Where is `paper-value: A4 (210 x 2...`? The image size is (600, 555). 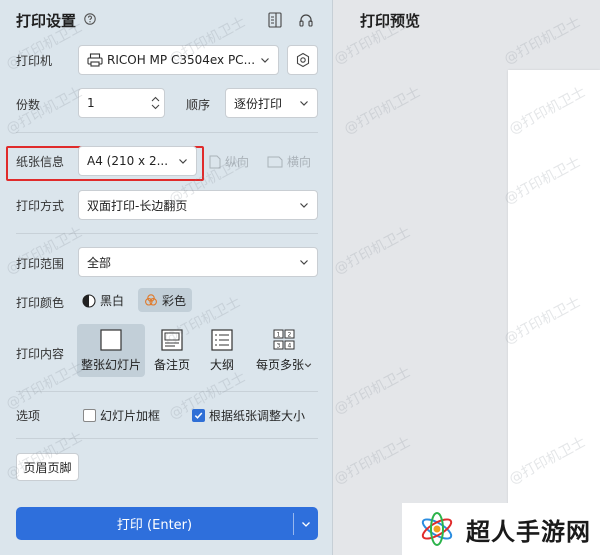
paper-value: A4 (210 x 2... is located at coordinates (128, 161).